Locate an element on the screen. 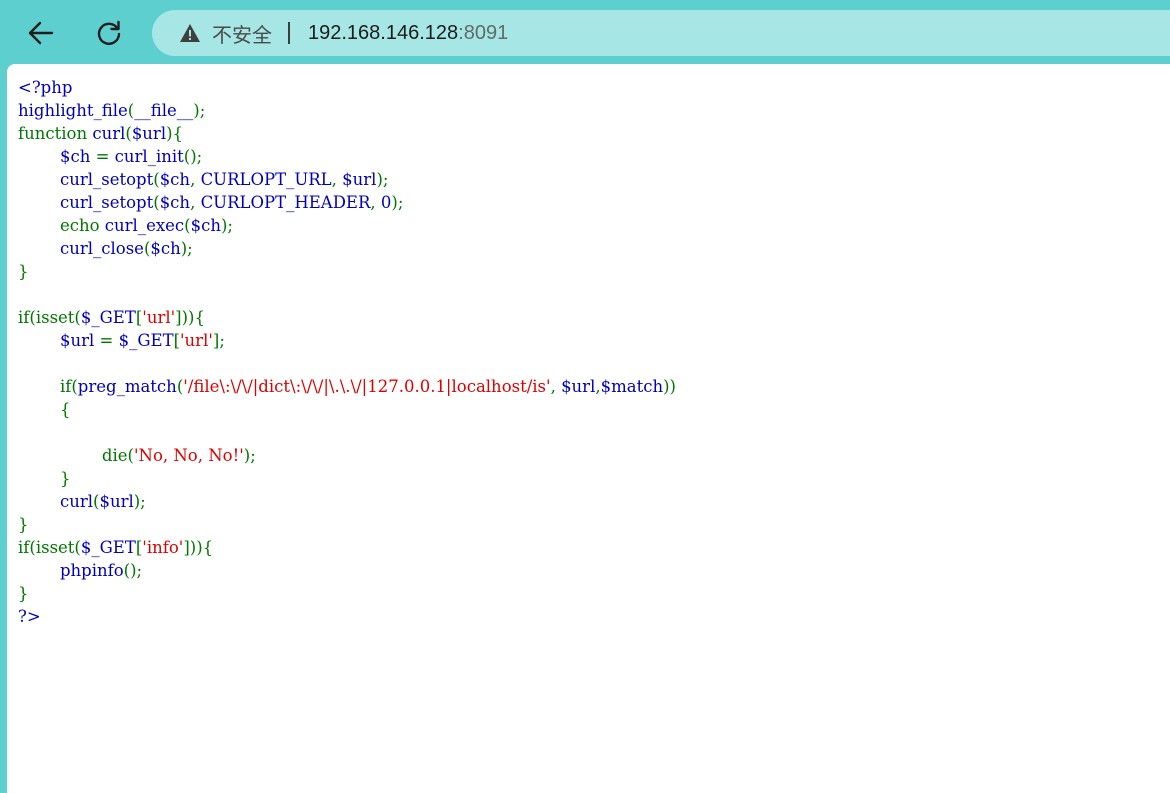 The height and width of the screenshot is (793, 1170). code-line: ?> is located at coordinates (347, 616).